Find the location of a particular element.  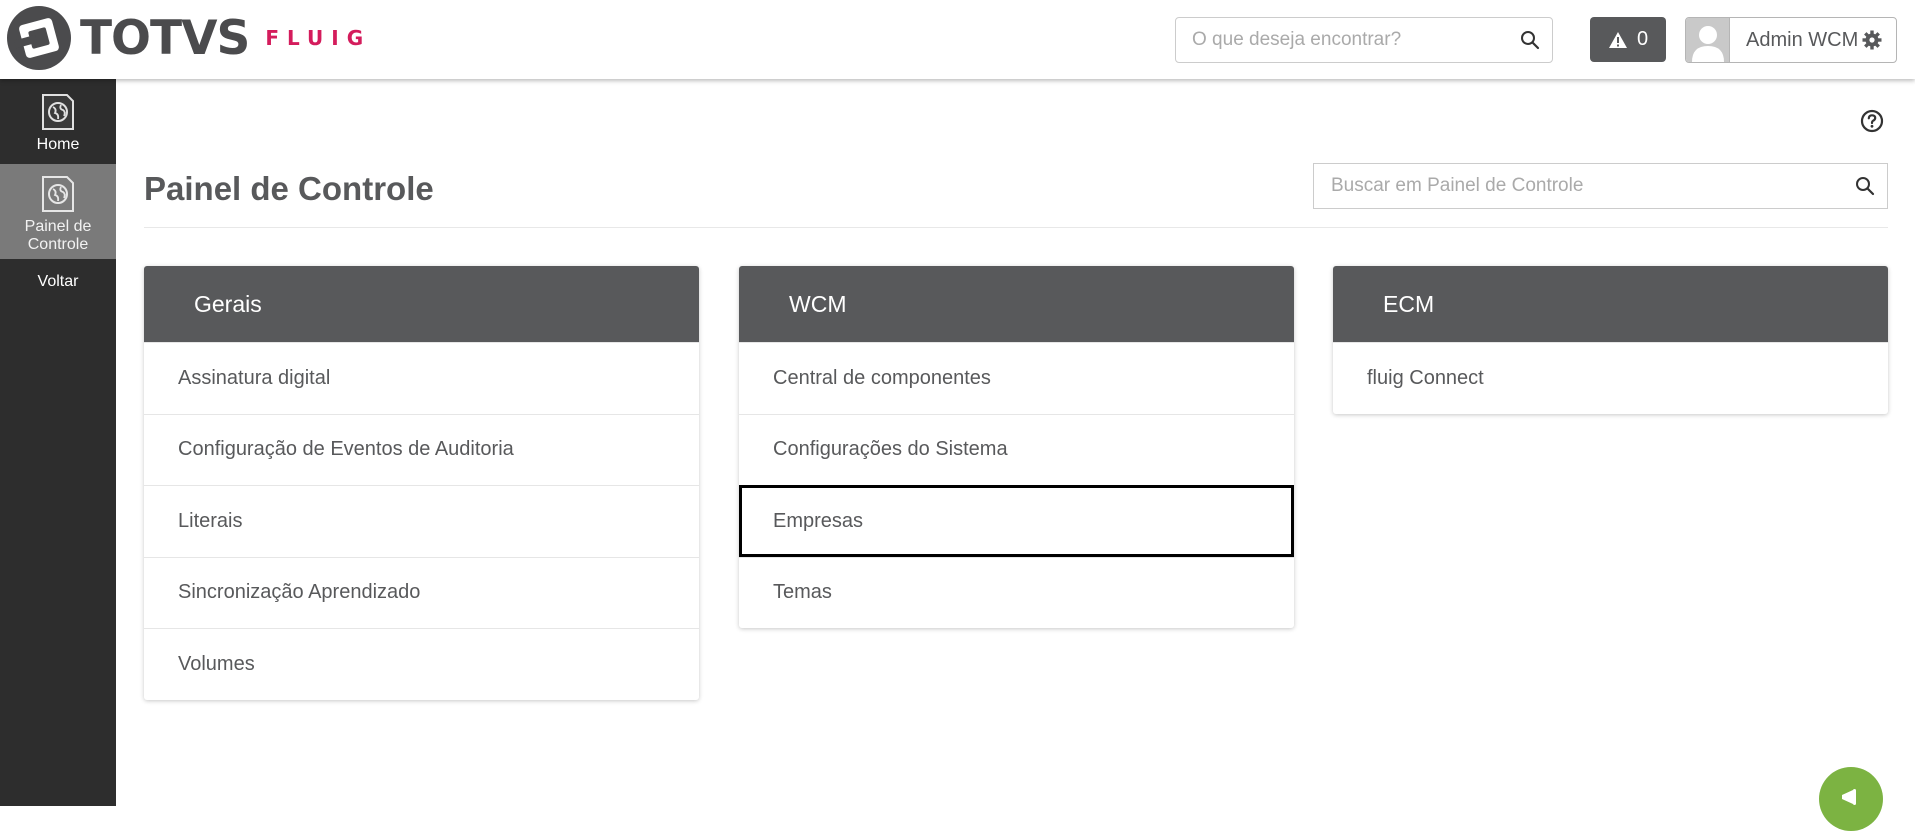

list-item: Literais is located at coordinates (421, 521).